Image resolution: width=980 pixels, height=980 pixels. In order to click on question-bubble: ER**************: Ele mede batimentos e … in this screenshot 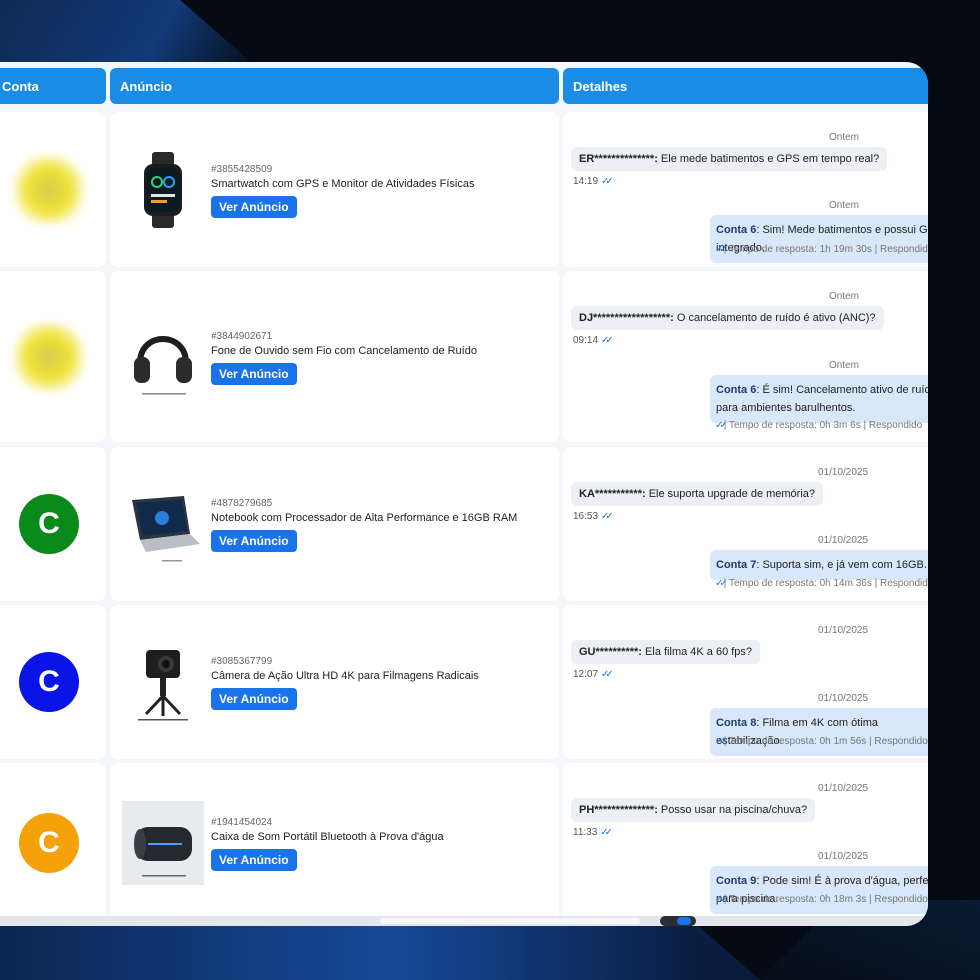, I will do `click(729, 159)`.